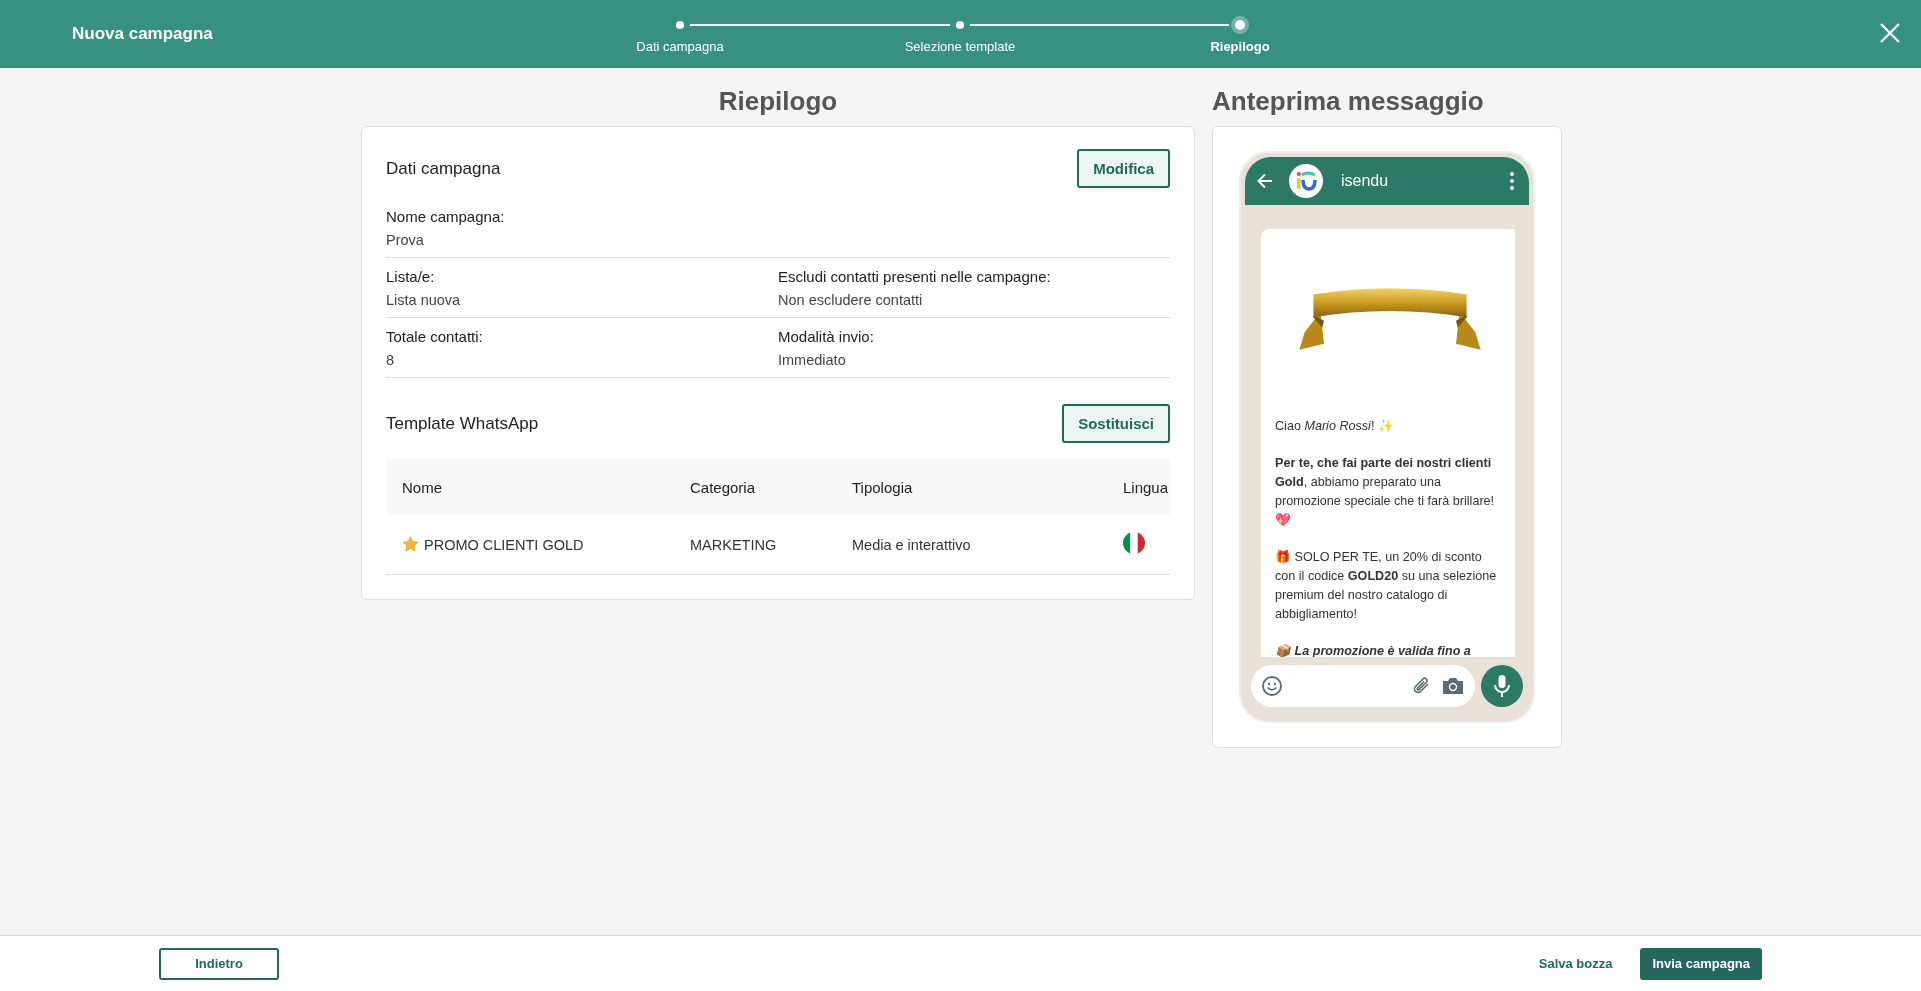  I want to click on microphone-button, so click(1502, 686).